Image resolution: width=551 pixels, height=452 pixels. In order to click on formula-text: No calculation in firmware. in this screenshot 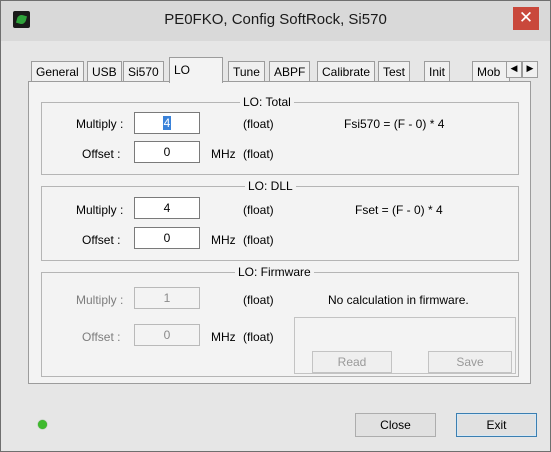, I will do `click(398, 300)`.